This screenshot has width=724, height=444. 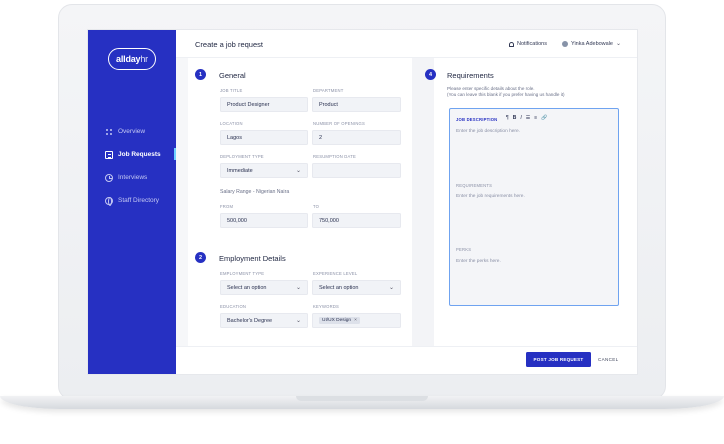 I want to click on location-label: LOCATION, so click(x=231, y=123).